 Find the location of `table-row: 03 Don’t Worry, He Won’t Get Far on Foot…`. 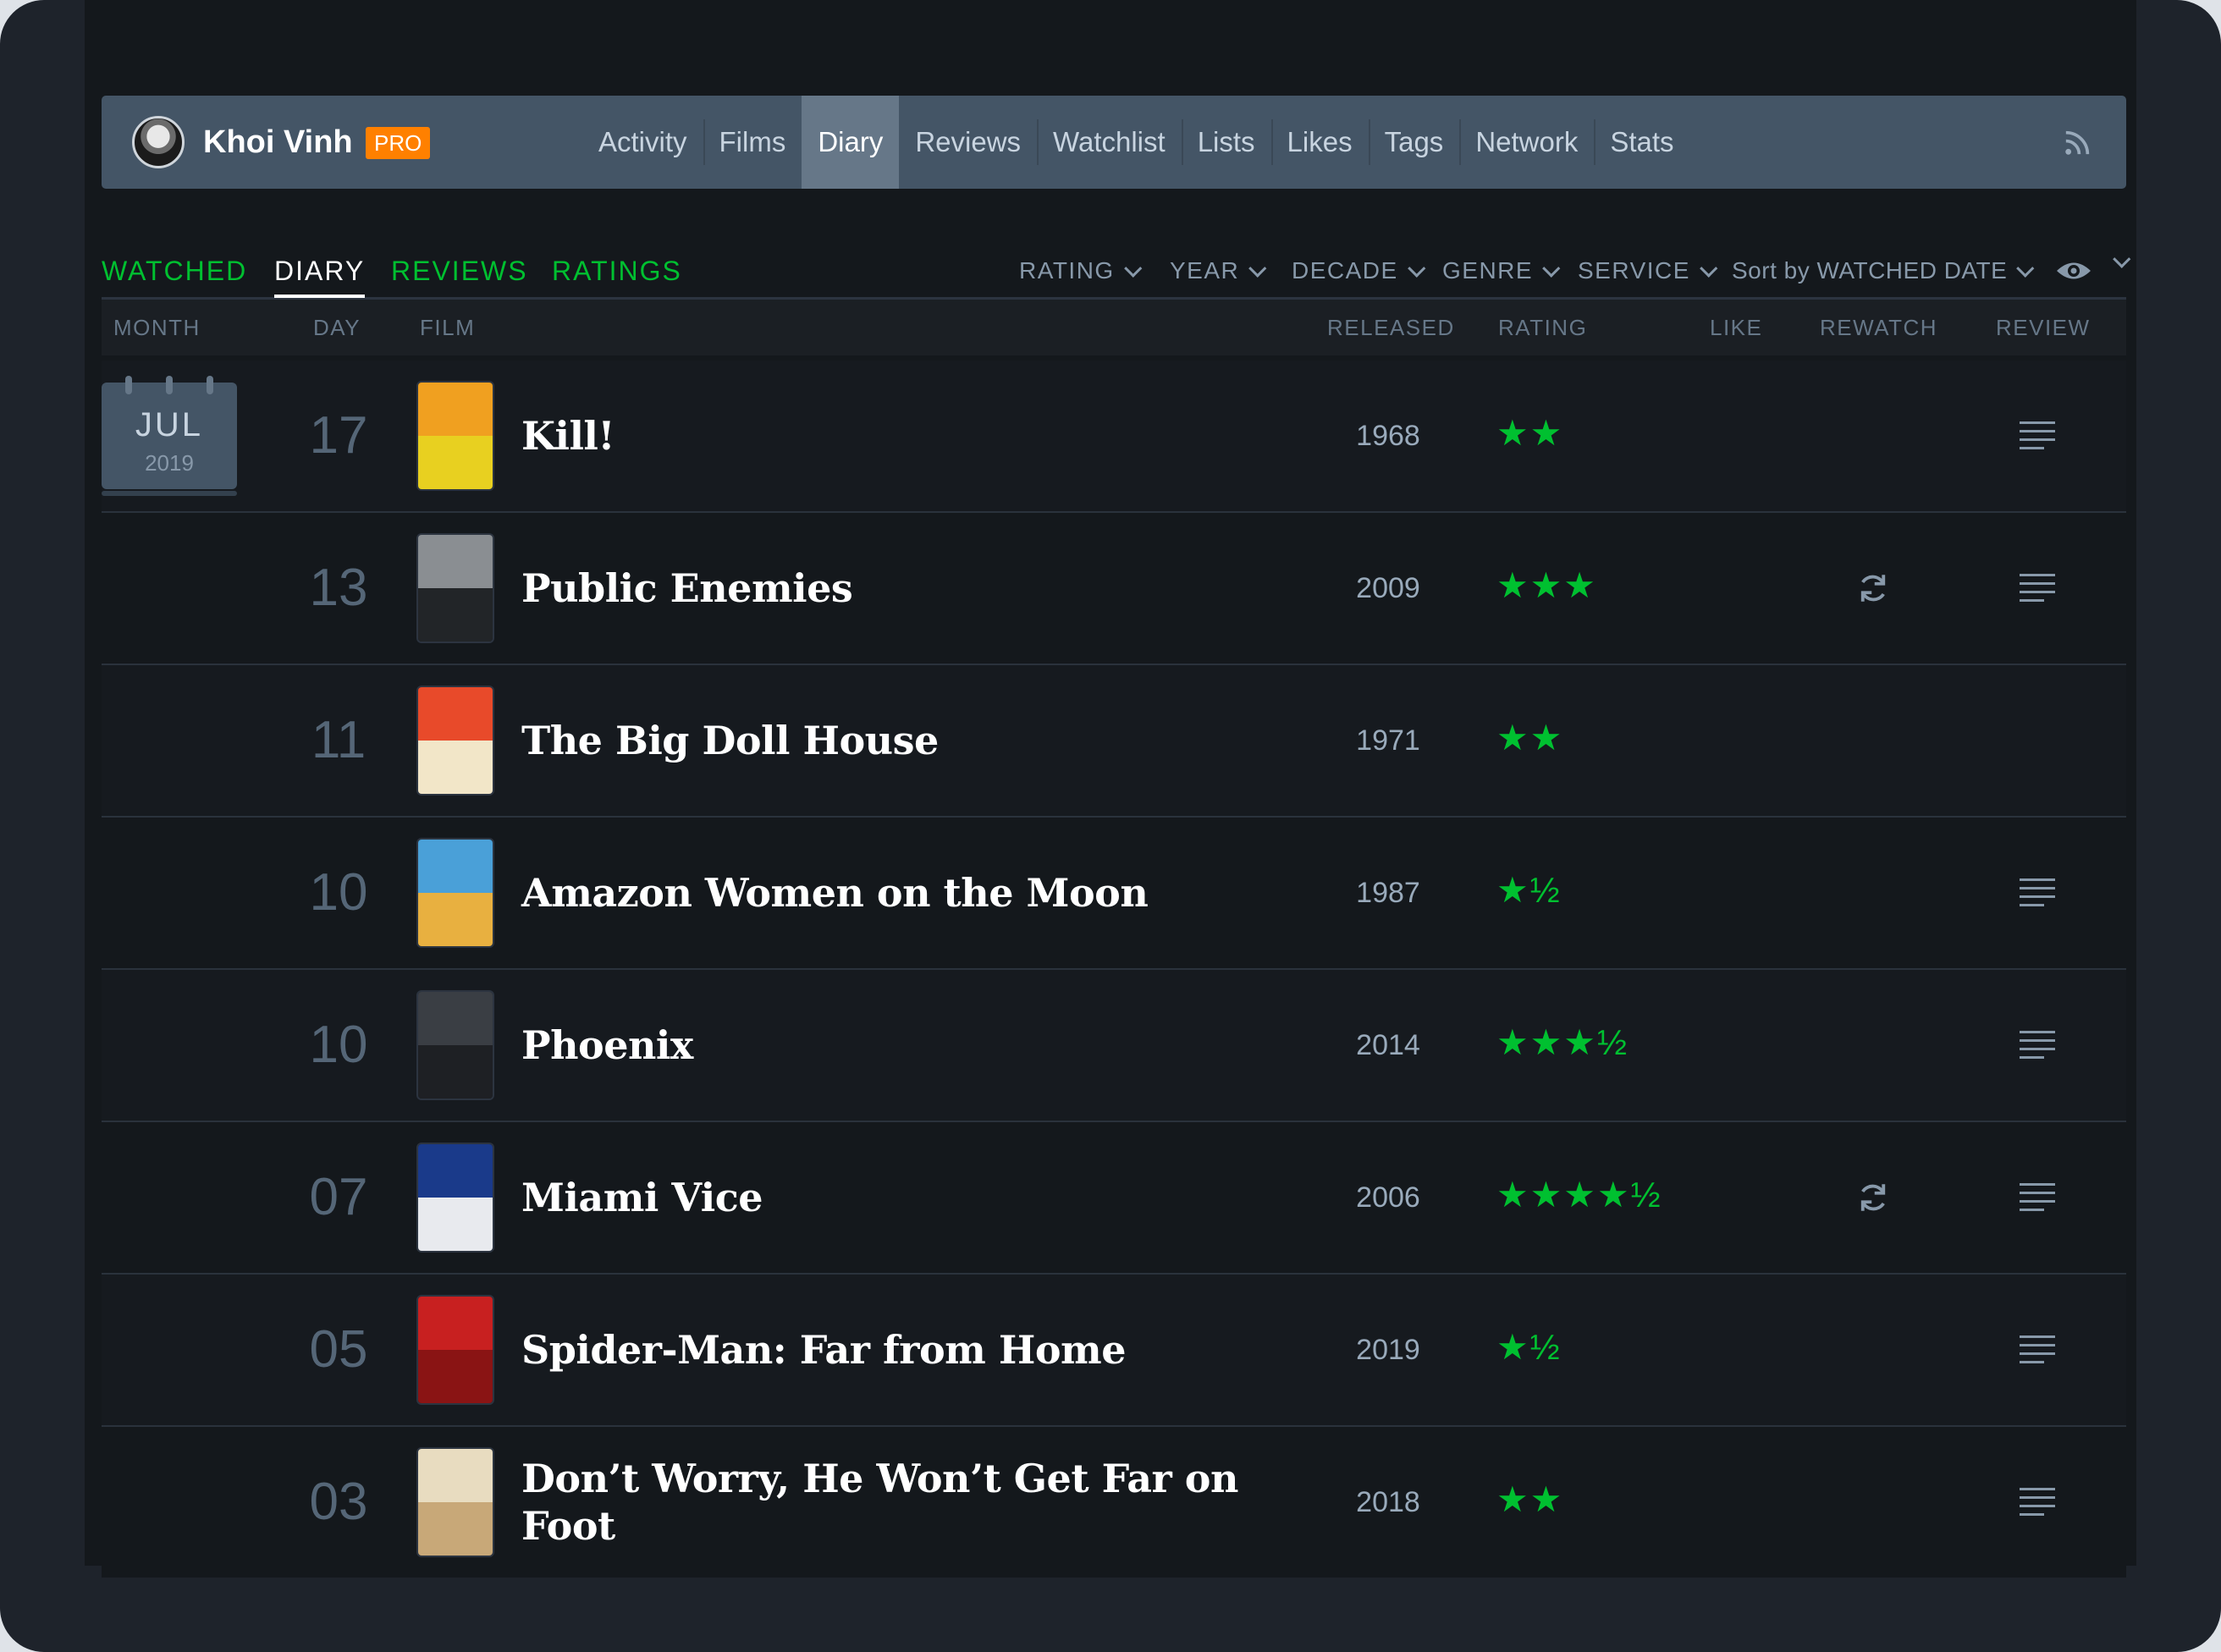

table-row: 03 Don’t Worry, He Won’t Get Far on Foot… is located at coordinates (1114, 1502).